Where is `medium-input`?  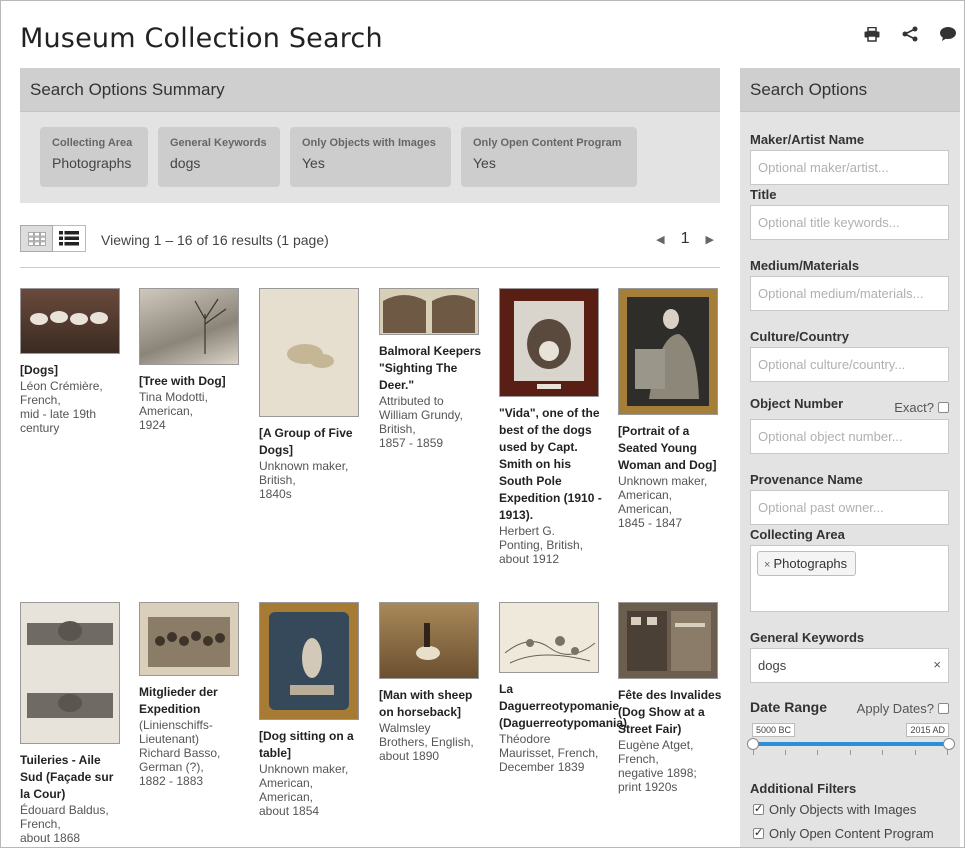 medium-input is located at coordinates (849, 293).